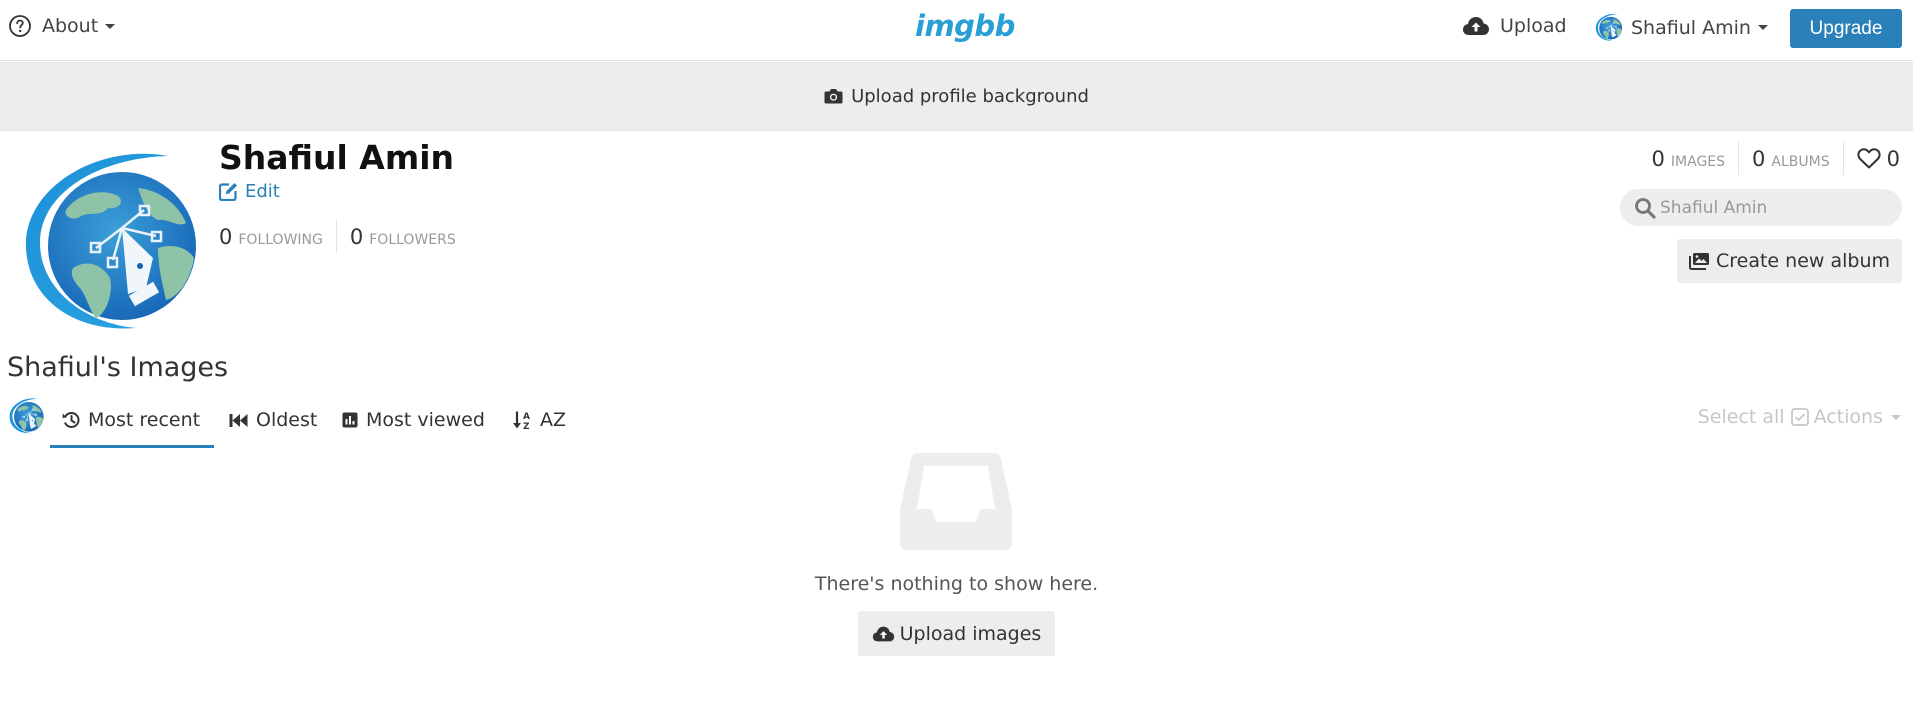 The height and width of the screenshot is (712, 1913). I want to click on check-square-icon, so click(1799, 417).